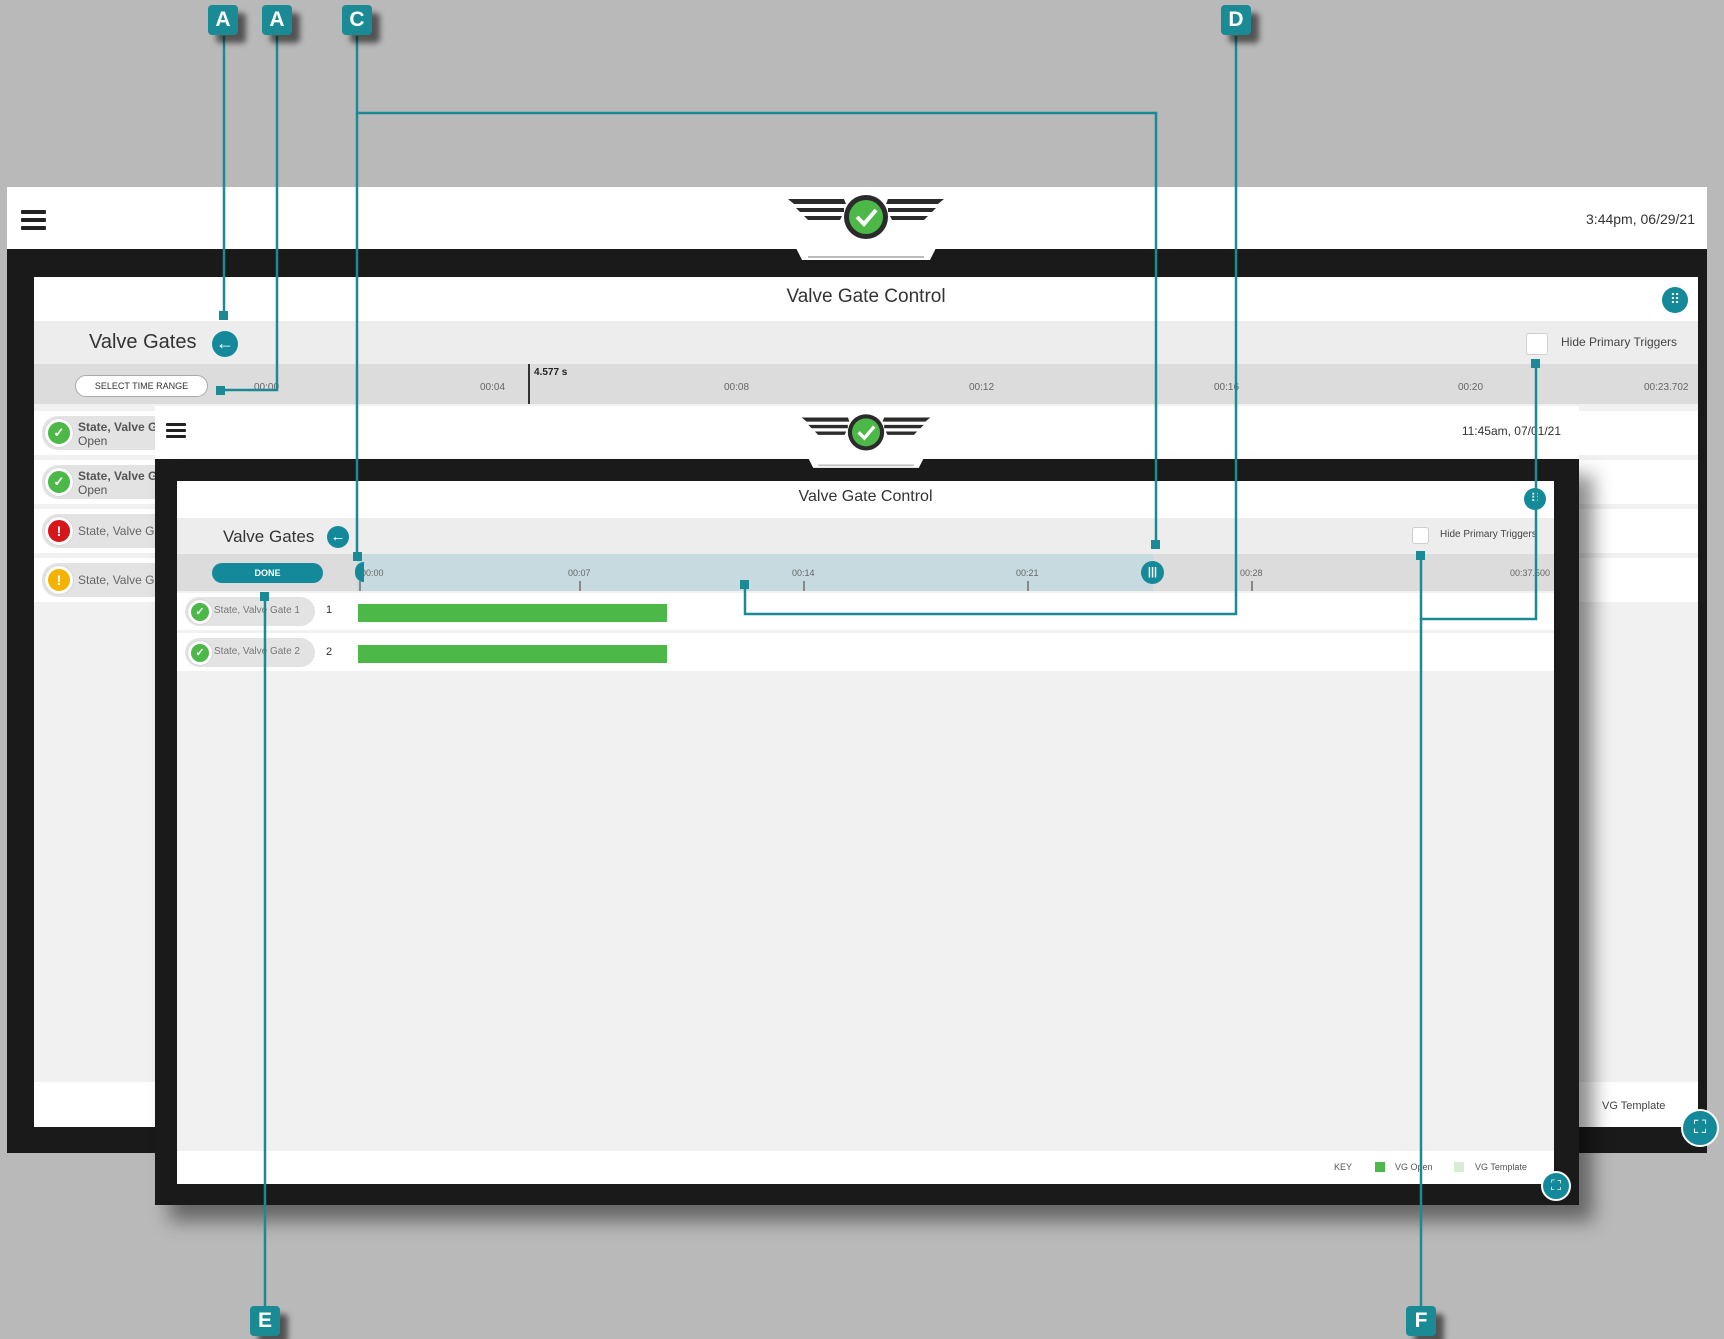  Describe the element at coordinates (269, 536) in the screenshot. I see `front-section-title: Valve Gates` at that location.